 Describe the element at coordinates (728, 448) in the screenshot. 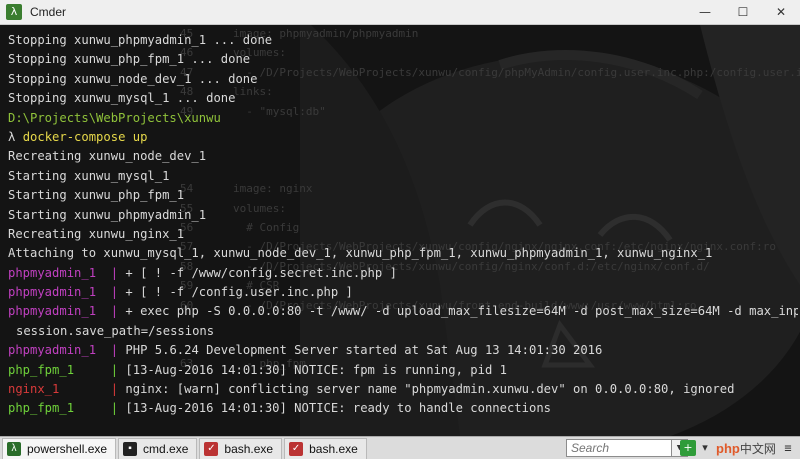

I see `watermark-brand: php` at that location.